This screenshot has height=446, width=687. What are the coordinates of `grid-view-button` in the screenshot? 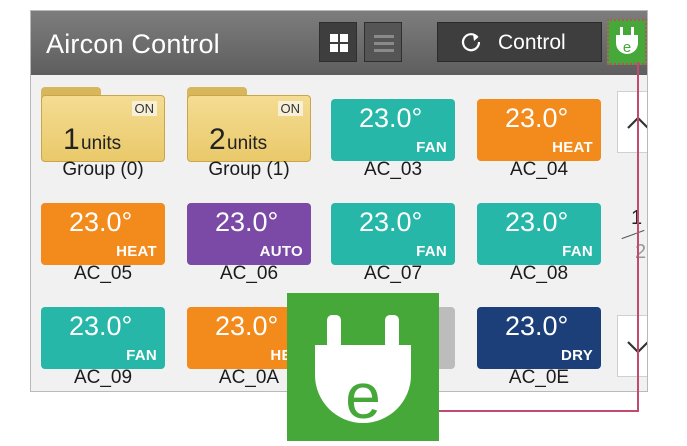 It's located at (338, 42).